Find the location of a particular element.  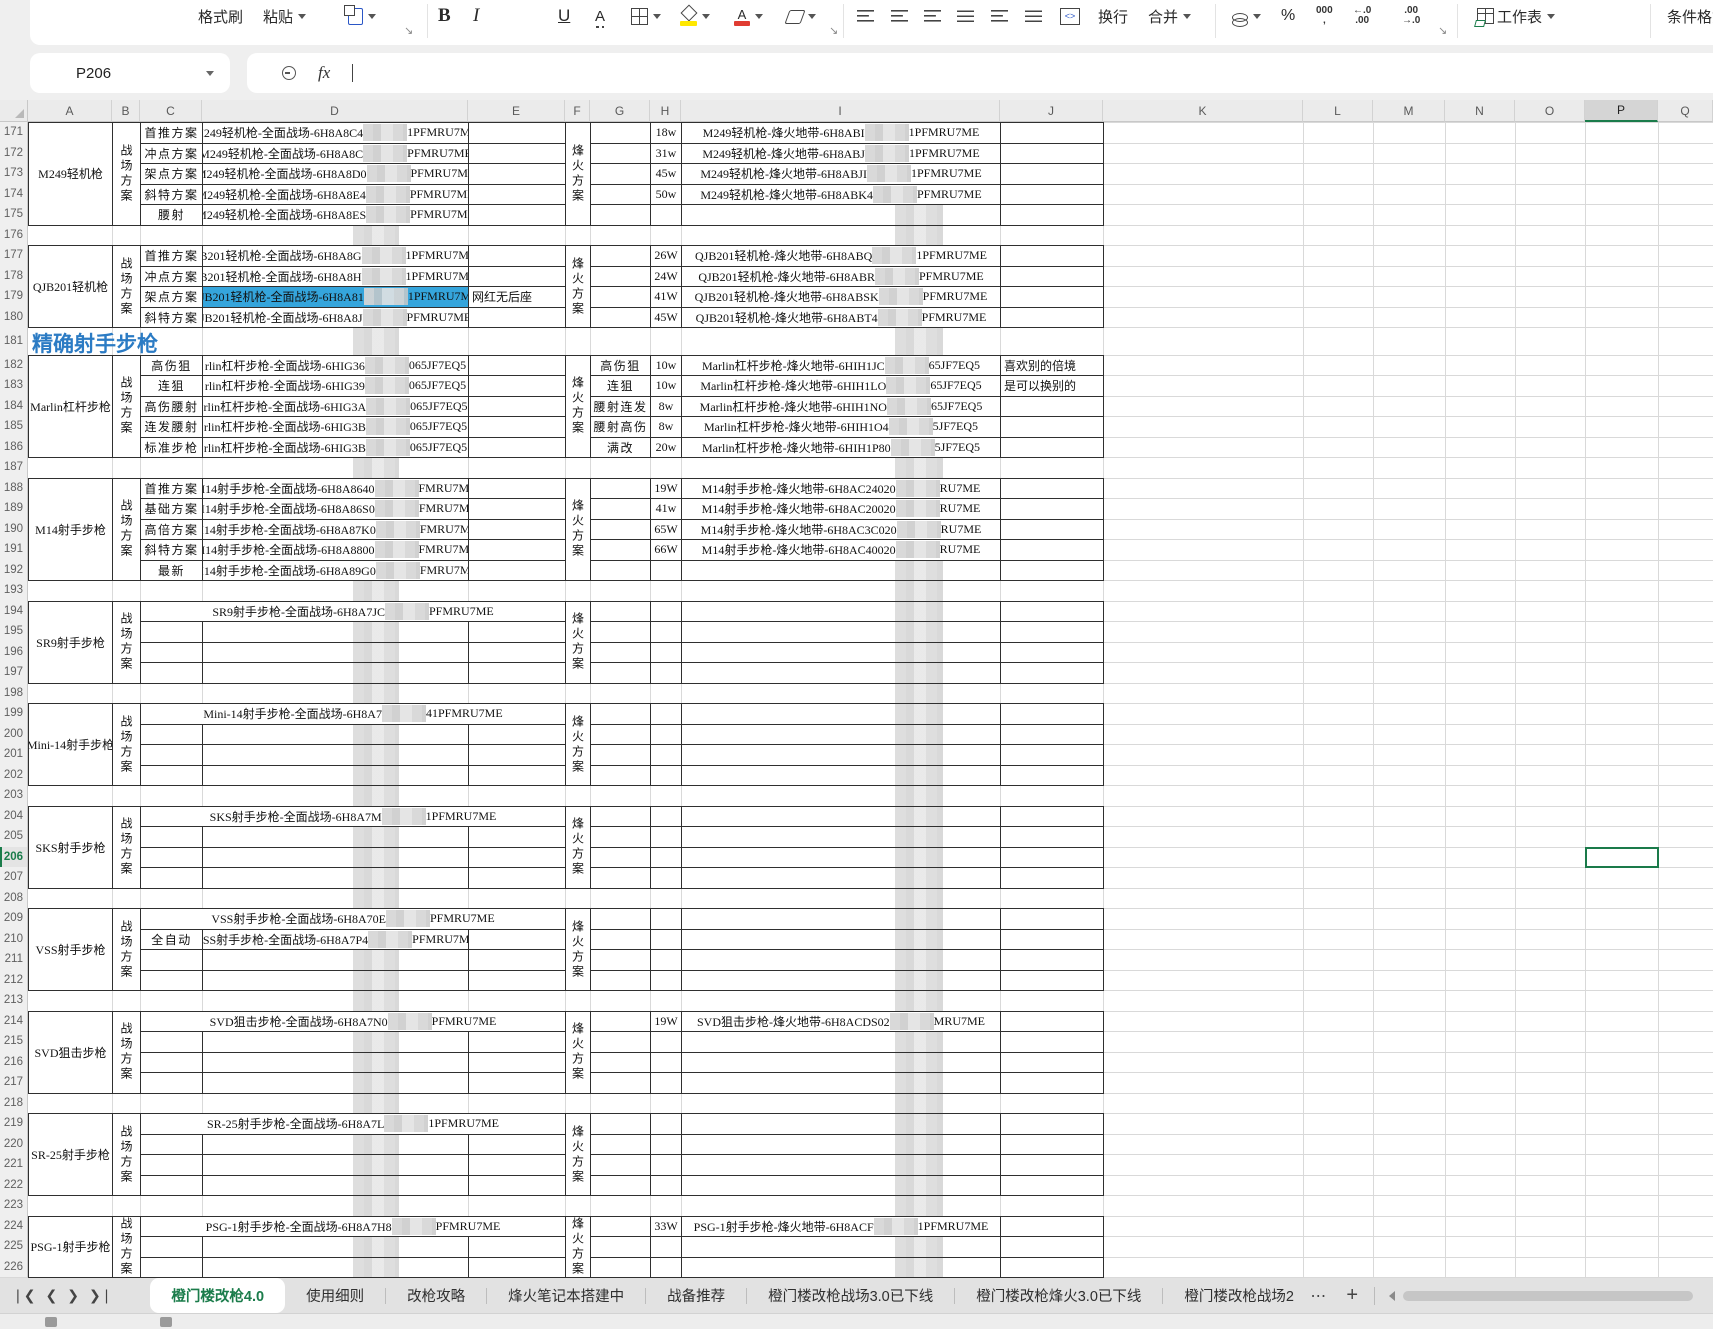

row-header-211: 211 is located at coordinates (14, 960).